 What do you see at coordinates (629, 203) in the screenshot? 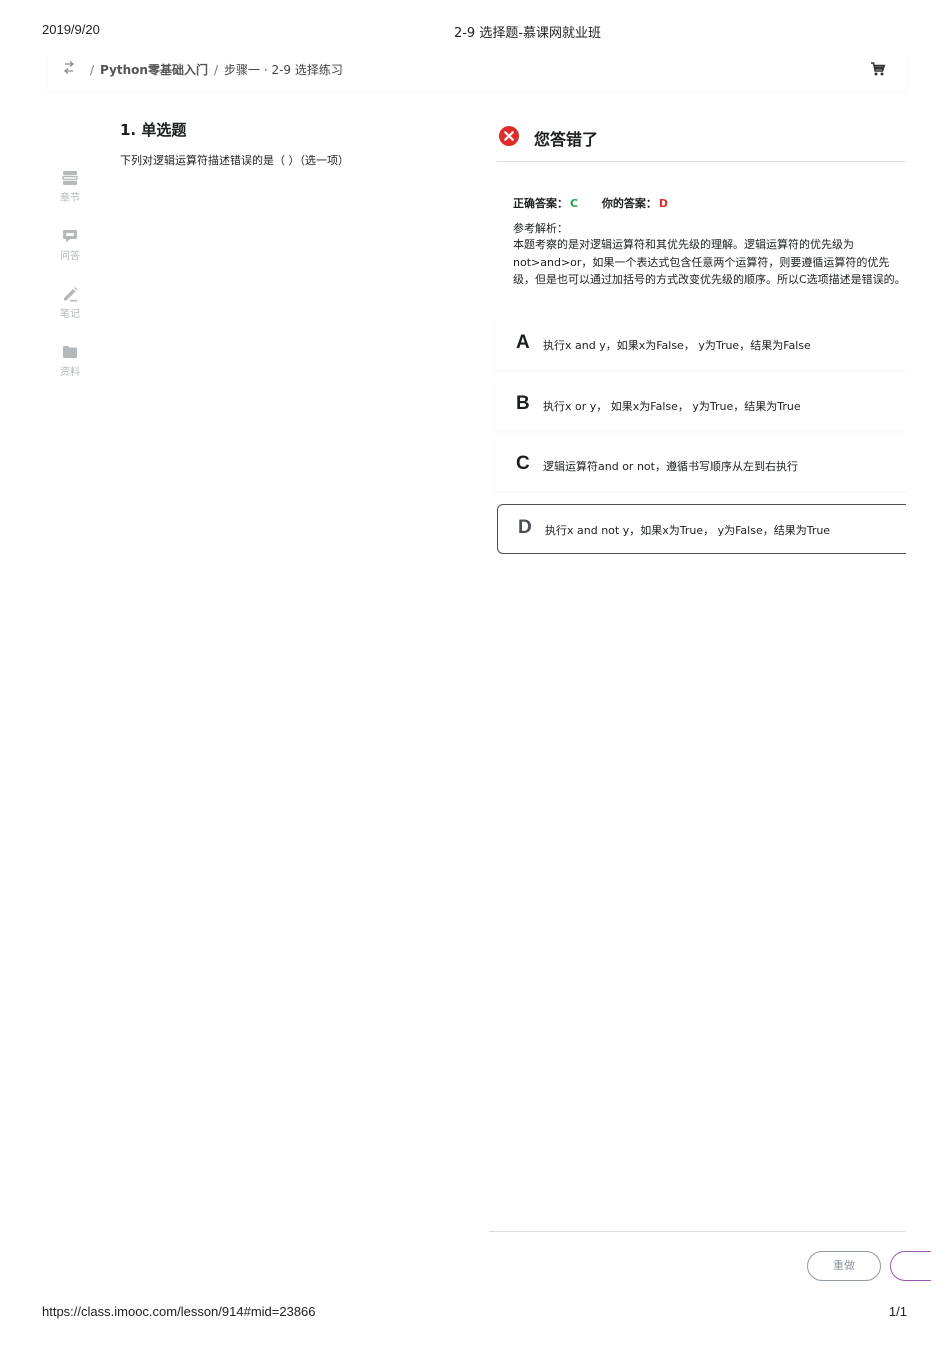
I see `your-answer-label: 你的答案：` at bounding box center [629, 203].